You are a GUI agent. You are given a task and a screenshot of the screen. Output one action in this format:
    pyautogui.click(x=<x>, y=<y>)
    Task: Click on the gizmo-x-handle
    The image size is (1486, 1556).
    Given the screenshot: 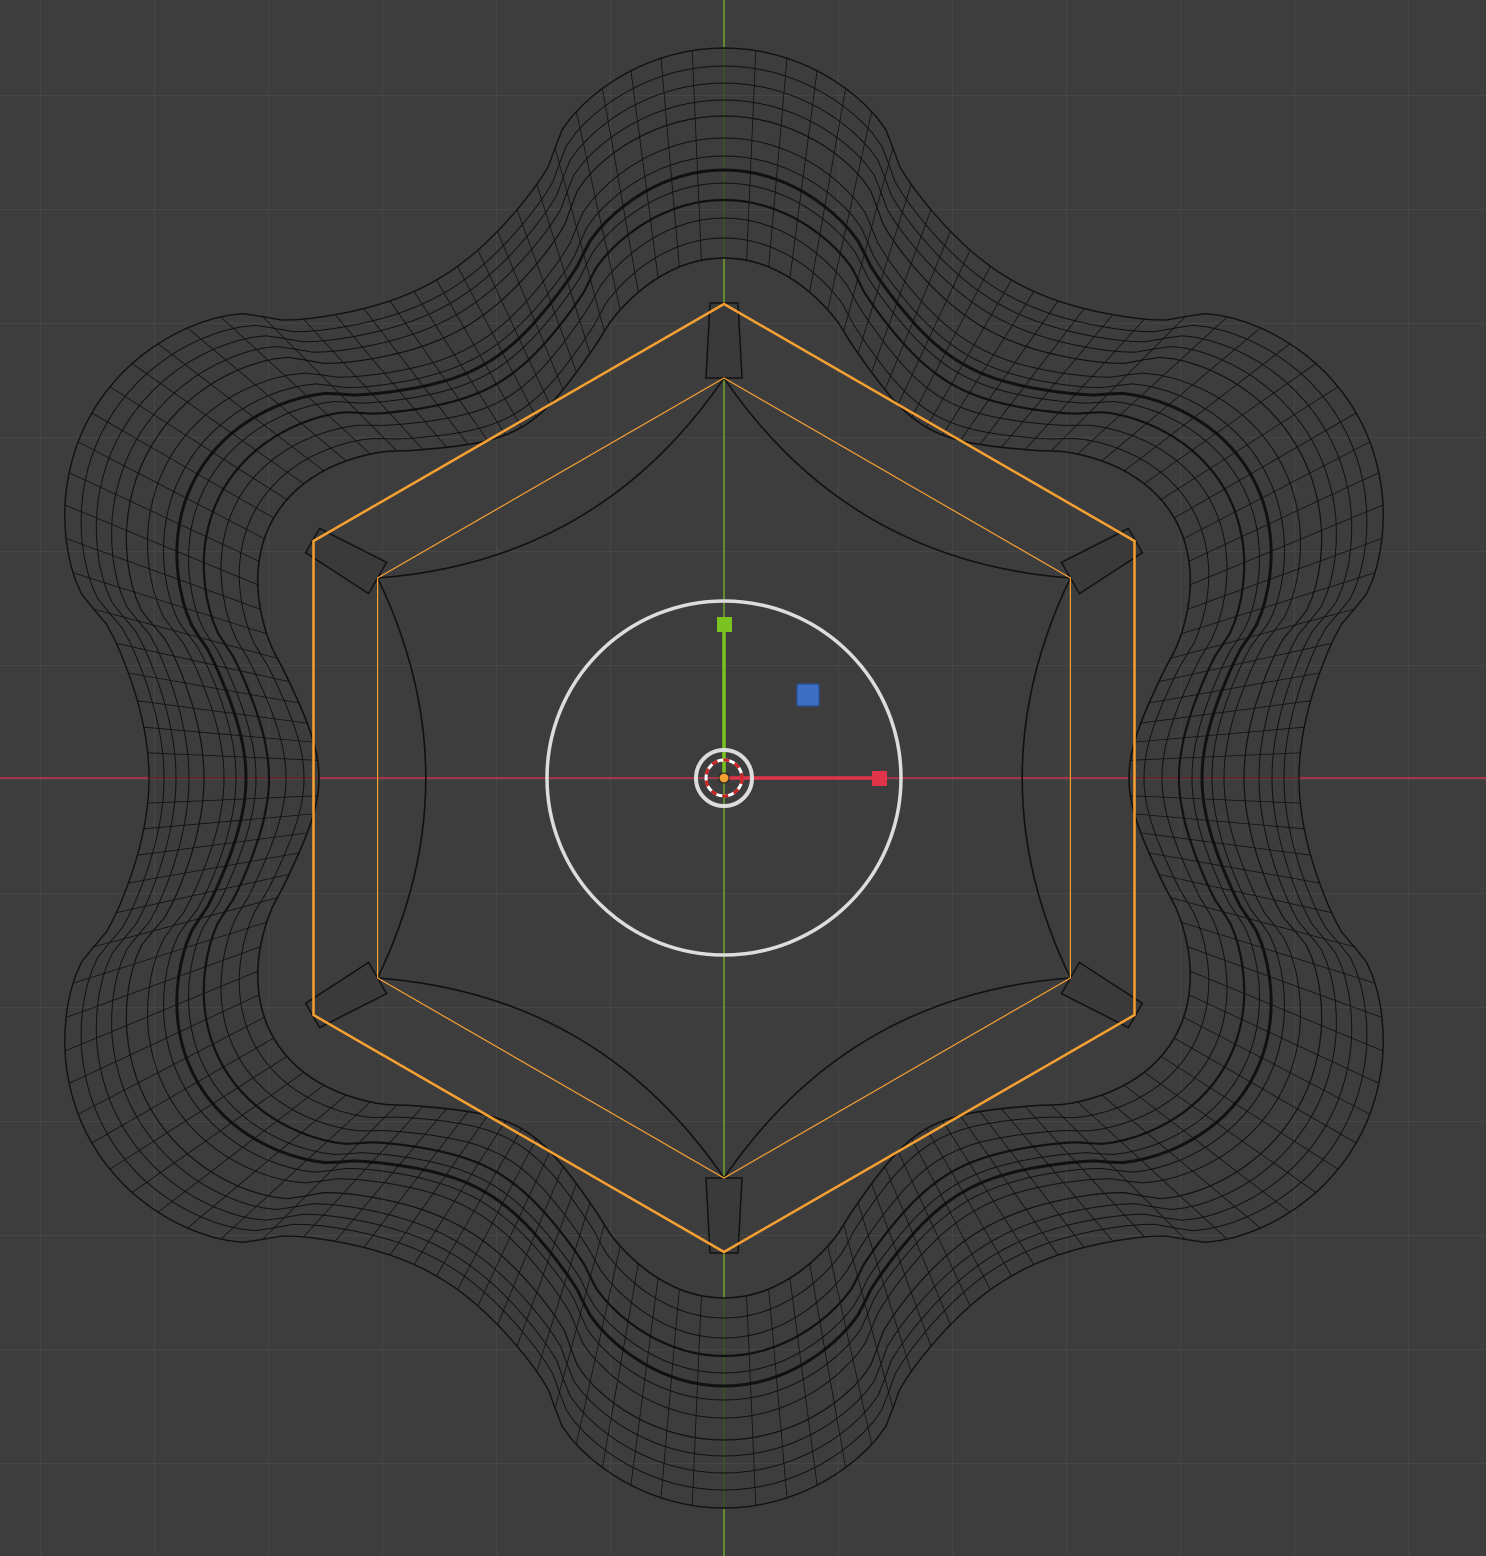 What is the action you would take?
    pyautogui.click(x=879, y=778)
    